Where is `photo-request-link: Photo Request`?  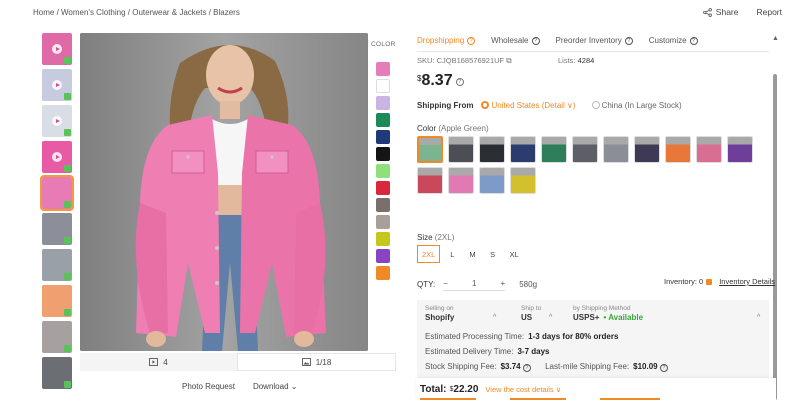
photo-request-link: Photo Request is located at coordinates (208, 386).